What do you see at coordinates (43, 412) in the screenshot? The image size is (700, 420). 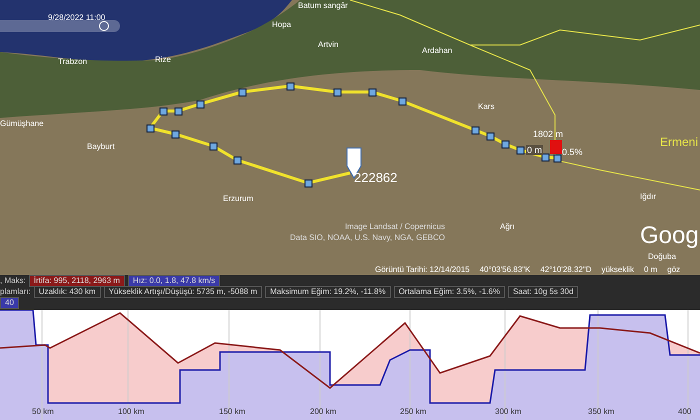 I see `axis-label: 50 km` at bounding box center [43, 412].